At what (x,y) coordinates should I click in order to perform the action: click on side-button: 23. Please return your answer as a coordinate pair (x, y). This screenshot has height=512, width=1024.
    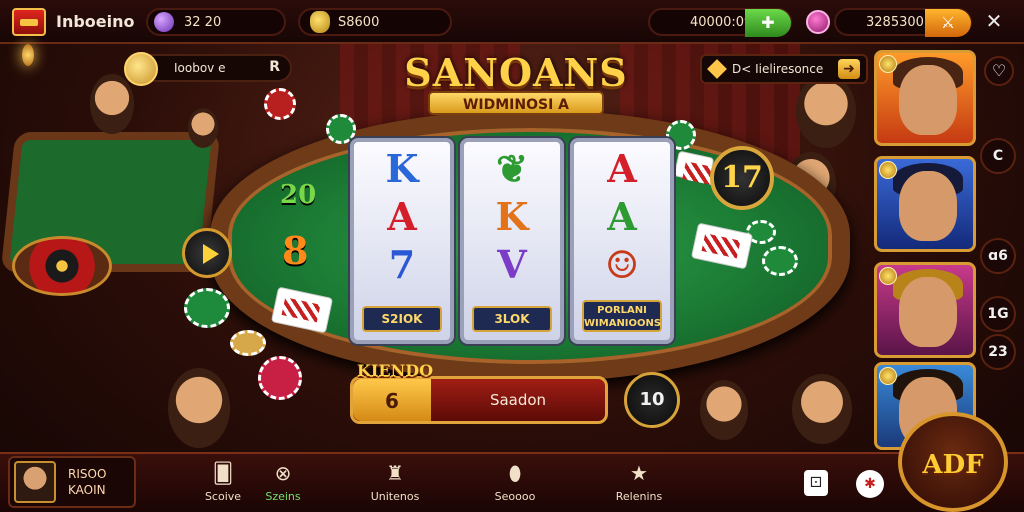
    Looking at the image, I should click on (998, 352).